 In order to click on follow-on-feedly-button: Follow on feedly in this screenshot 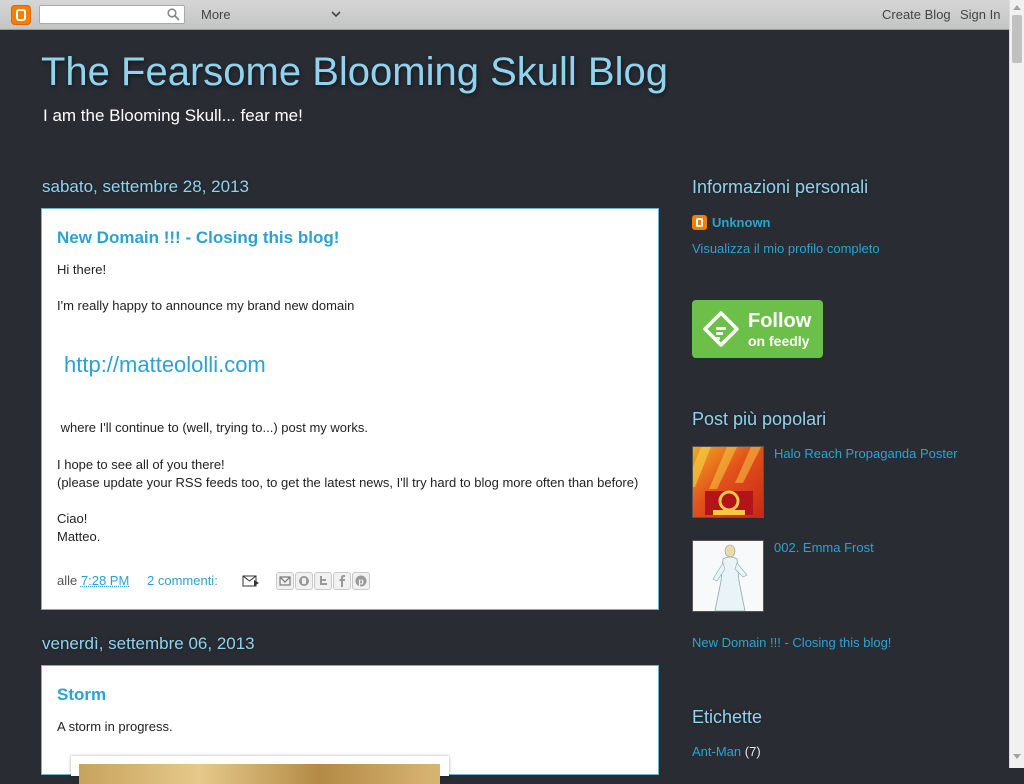, I will do `click(757, 329)`.